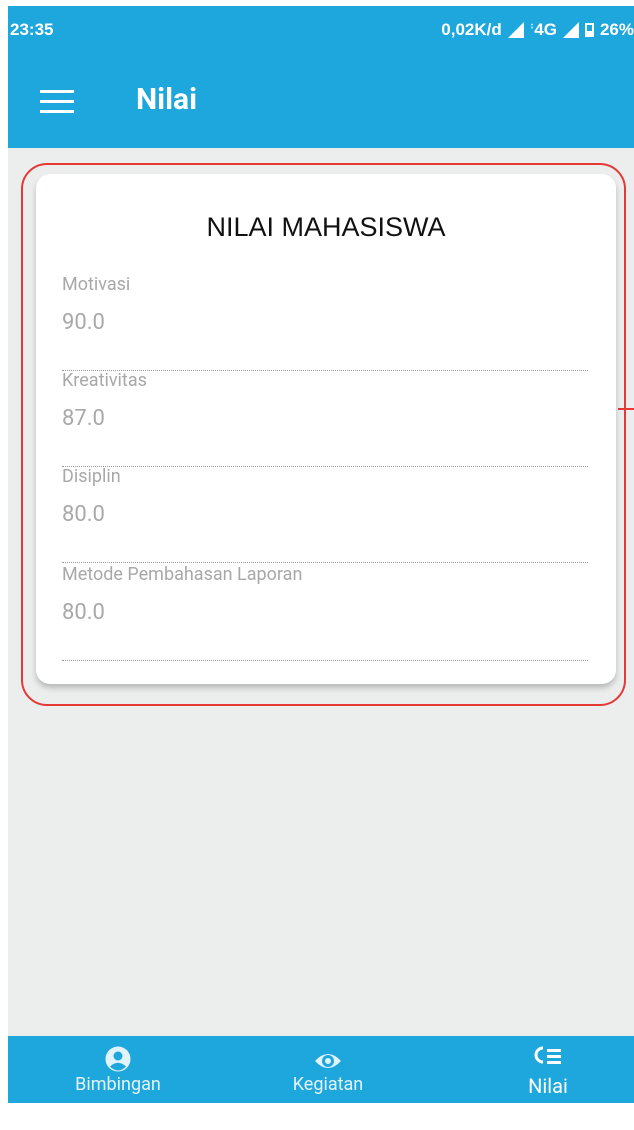 This screenshot has width=634, height=1130. Describe the element at coordinates (328, 1061) in the screenshot. I see `eye-icon` at that location.